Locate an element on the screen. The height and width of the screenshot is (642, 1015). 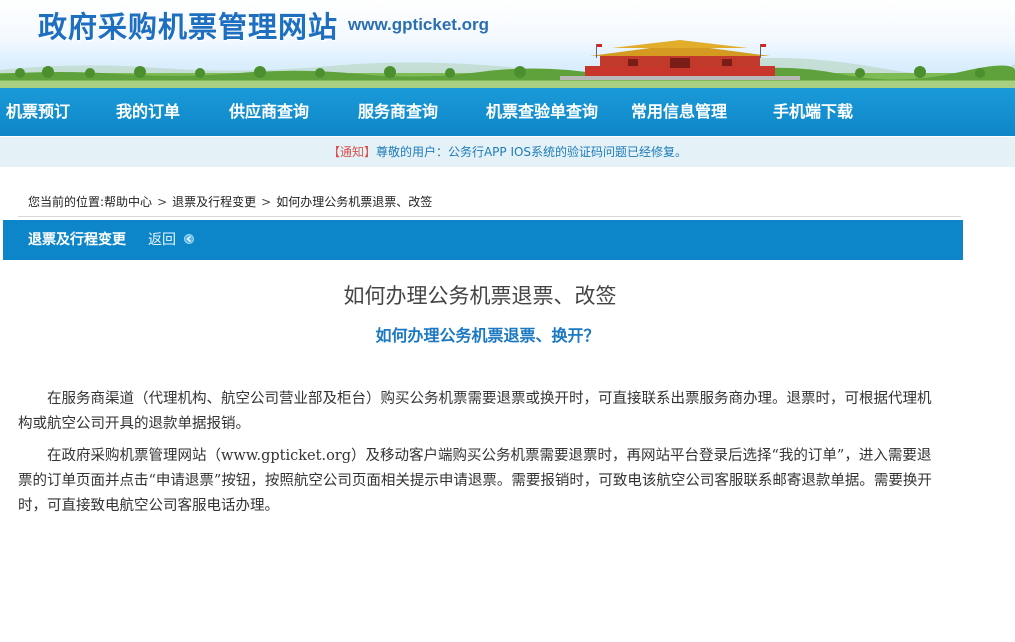
breadcrumb-item-refund-change: 退票及行程变更 is located at coordinates (214, 201).